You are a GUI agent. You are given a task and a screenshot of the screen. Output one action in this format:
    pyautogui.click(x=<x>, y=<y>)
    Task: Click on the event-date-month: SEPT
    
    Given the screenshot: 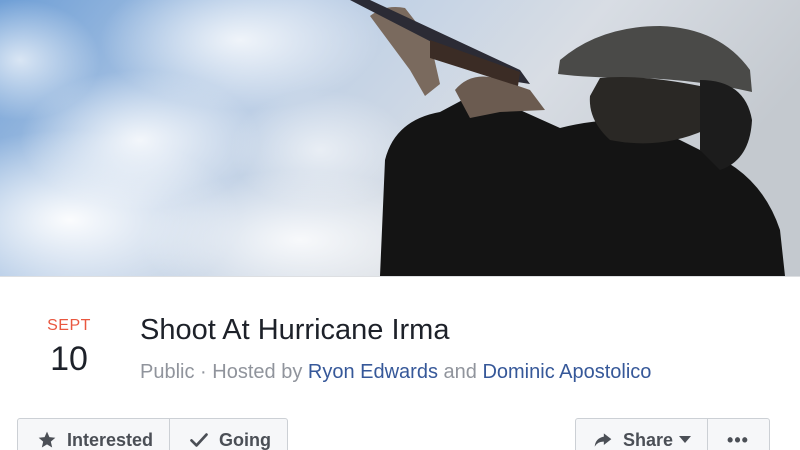 What is the action you would take?
    pyautogui.click(x=69, y=325)
    